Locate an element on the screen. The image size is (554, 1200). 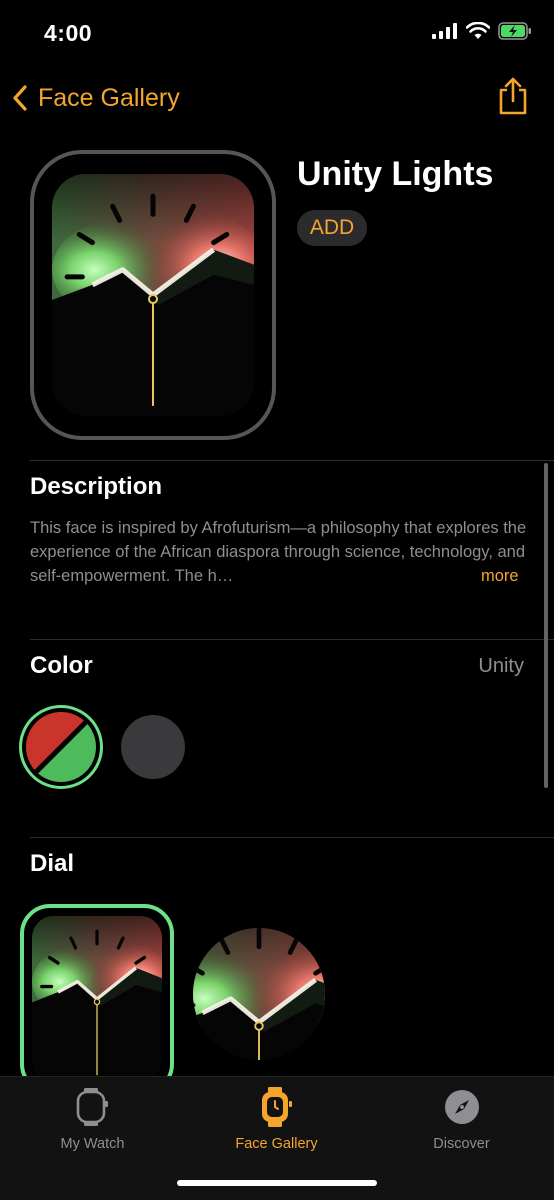
tab-my-watch: My Watch is located at coordinates (92, 1119).